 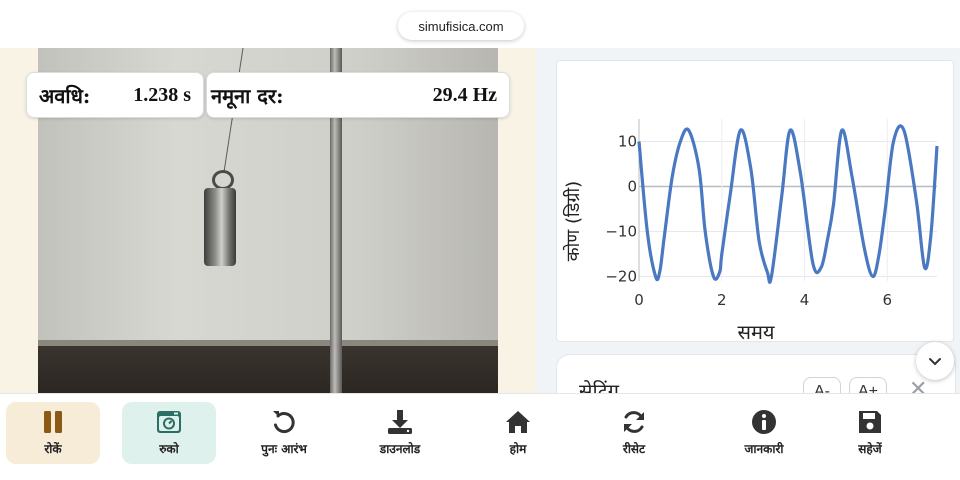 What do you see at coordinates (115, 95) in the screenshot?
I see `period-readout: अवधि: 1.238 s` at bounding box center [115, 95].